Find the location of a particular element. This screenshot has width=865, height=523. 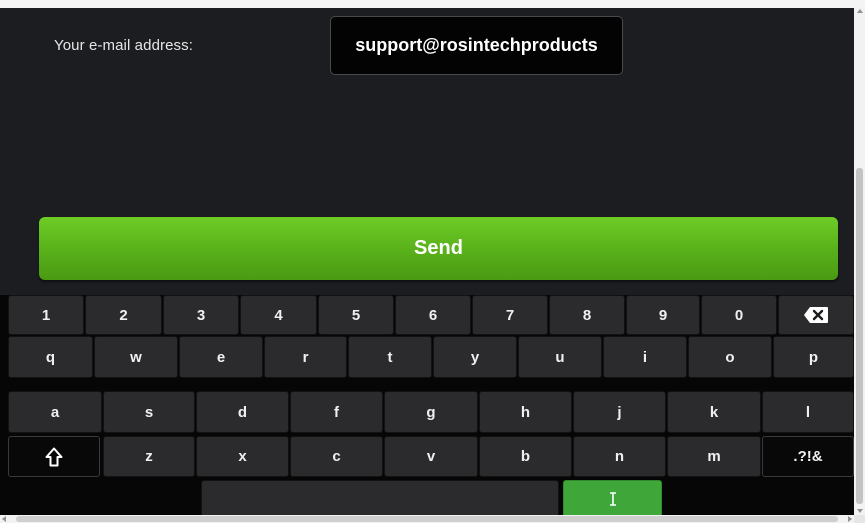

shift-key is located at coordinates (54, 456).